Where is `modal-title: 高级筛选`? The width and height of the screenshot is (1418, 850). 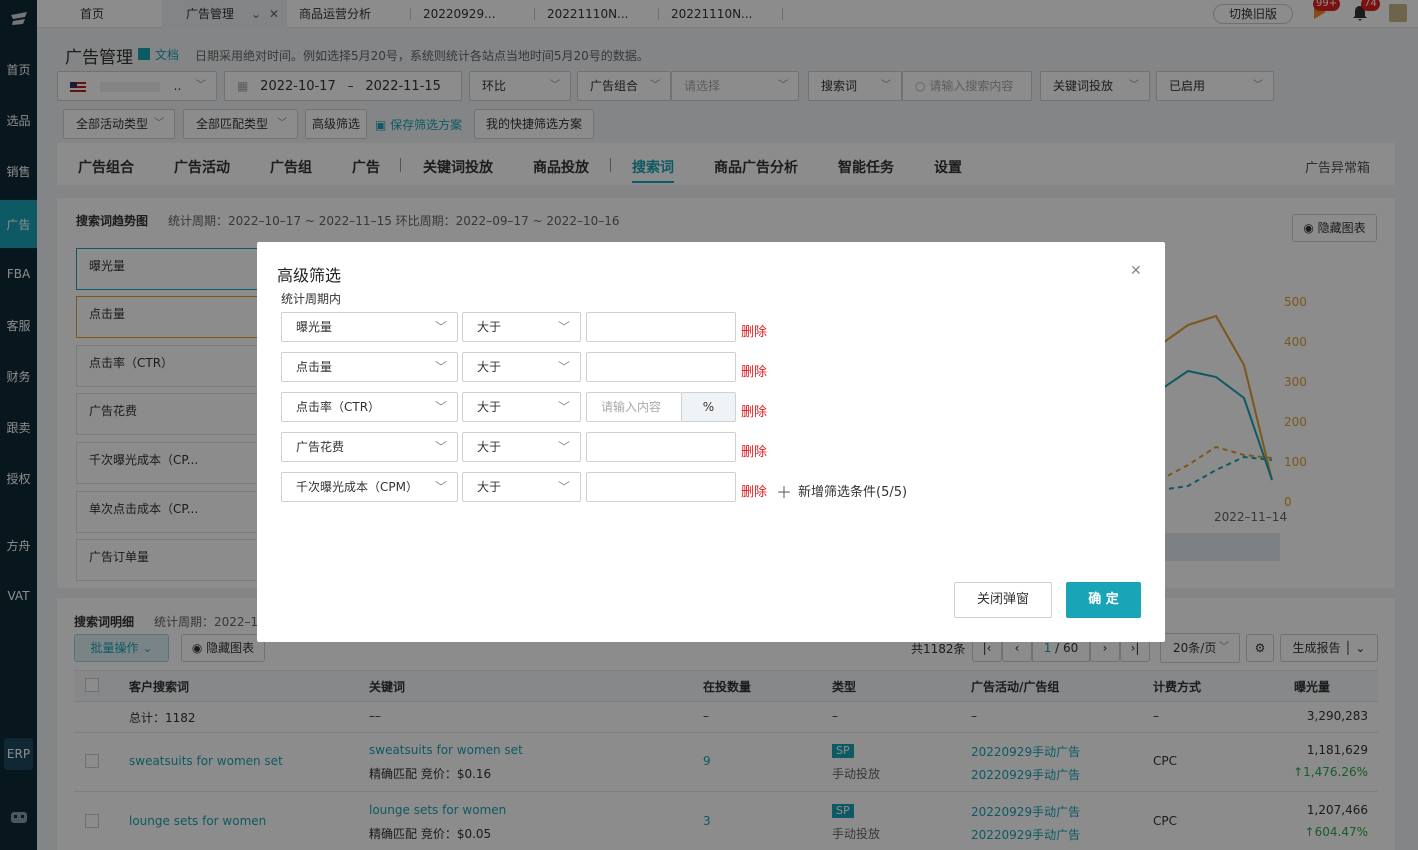 modal-title: 高级筛选 is located at coordinates (309, 275).